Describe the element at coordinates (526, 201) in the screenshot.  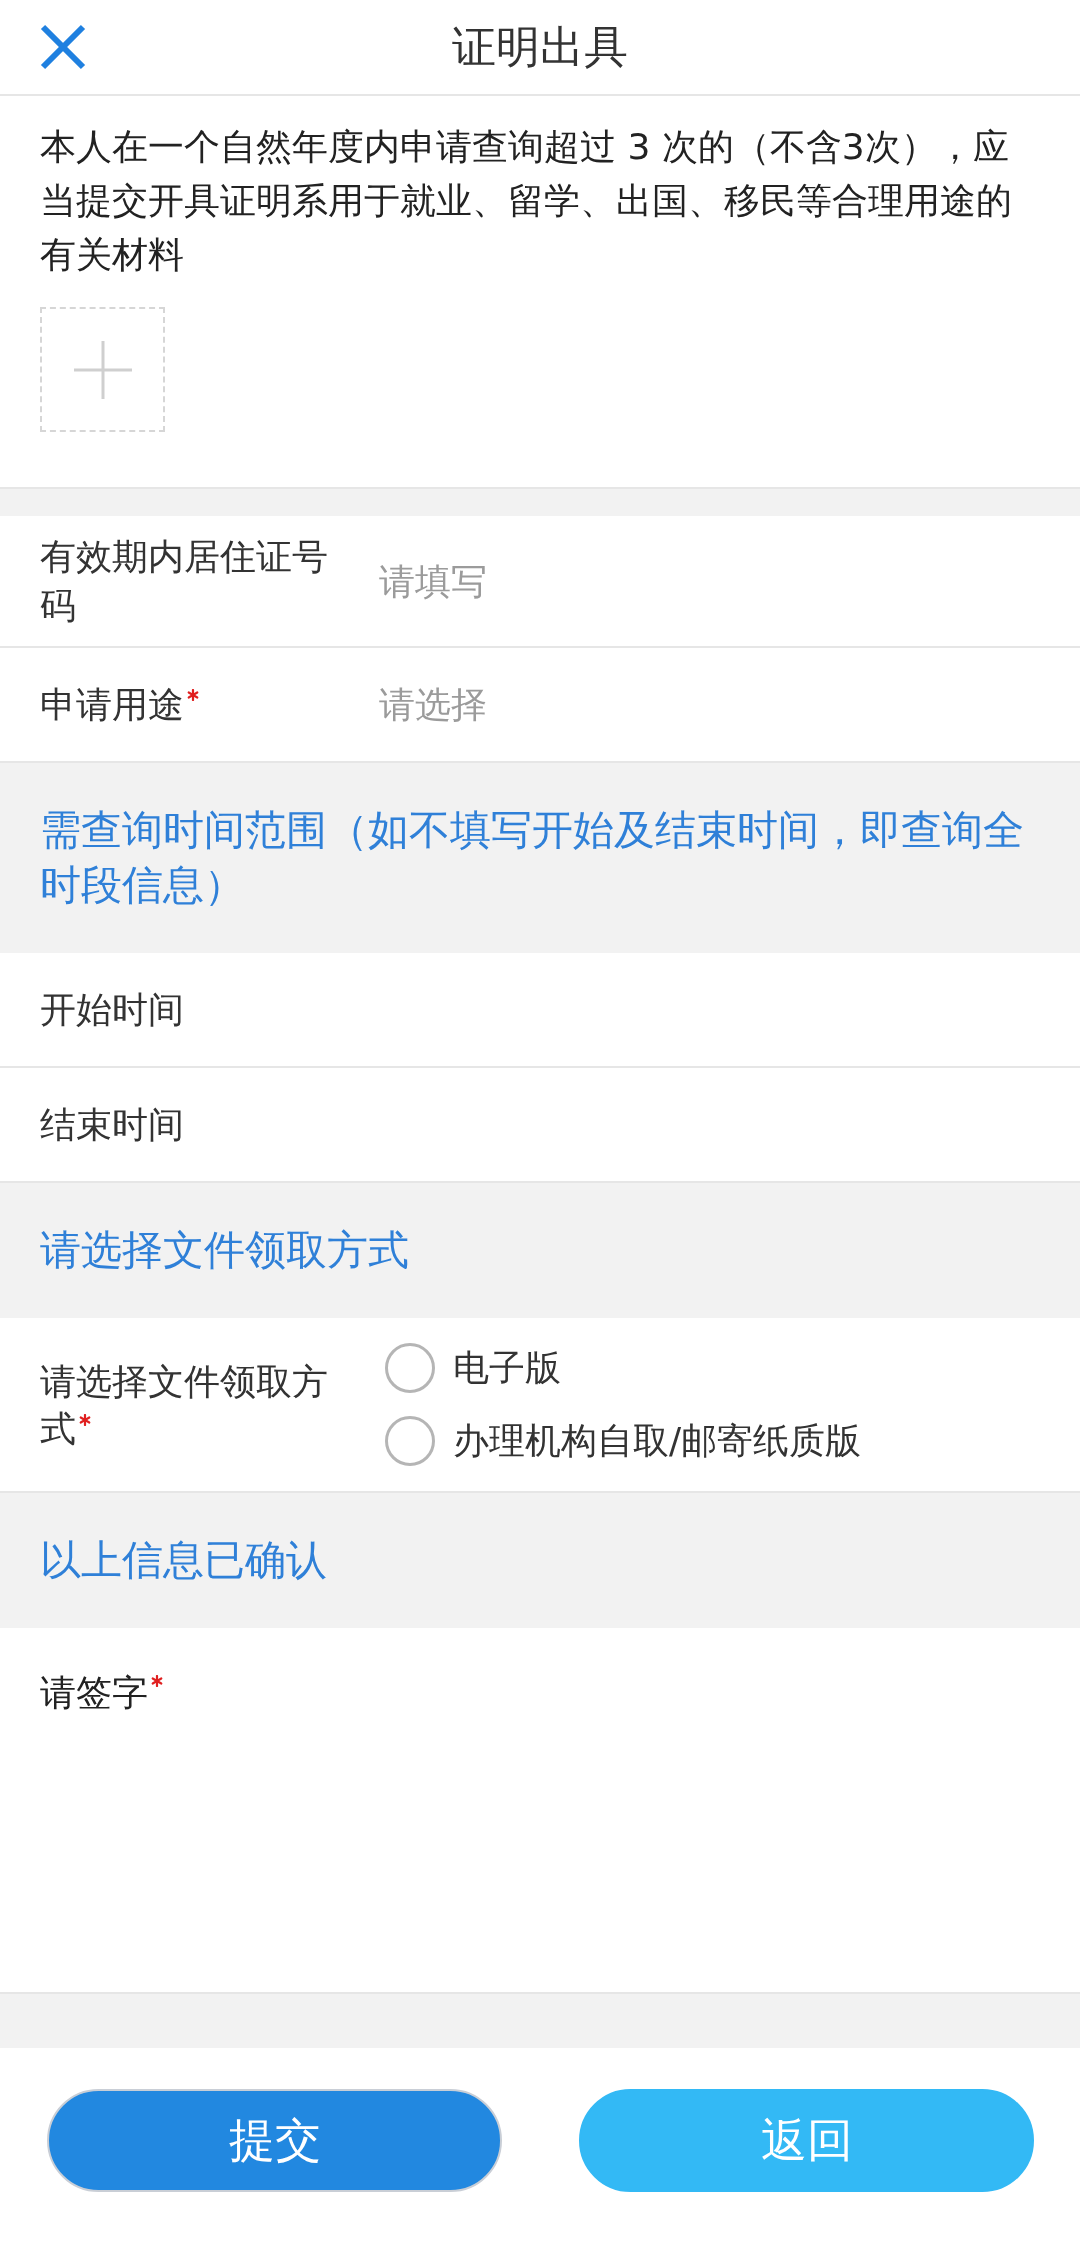
I see `notice-text: 本人在一个自然年度内申请查询超过 3 次的（不含3次），应当提交开具证明系用于就业、留学、出国、移民等合理用途的有关材料` at that location.